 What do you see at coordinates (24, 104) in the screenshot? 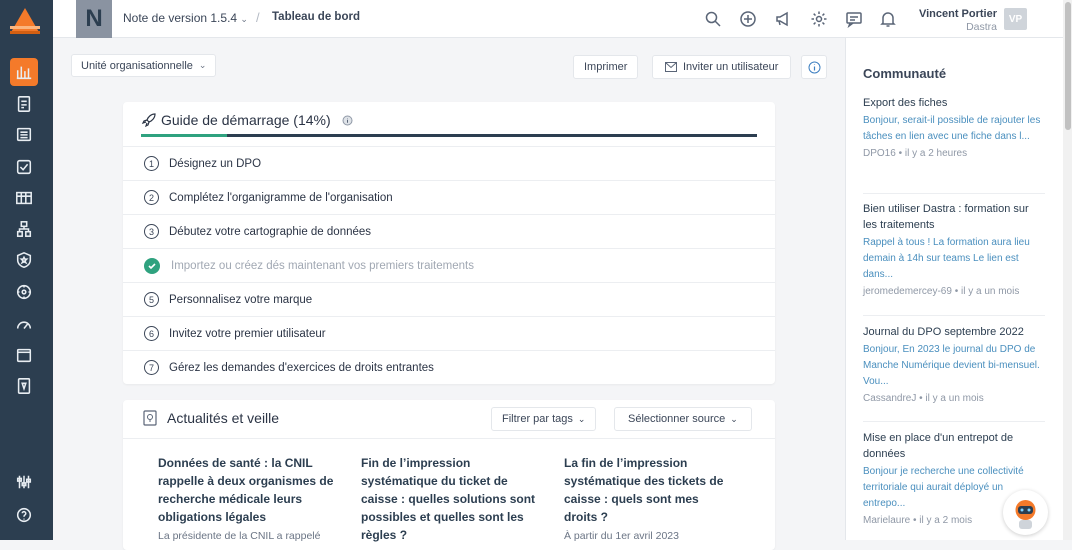
I see `document-icon` at bounding box center [24, 104].